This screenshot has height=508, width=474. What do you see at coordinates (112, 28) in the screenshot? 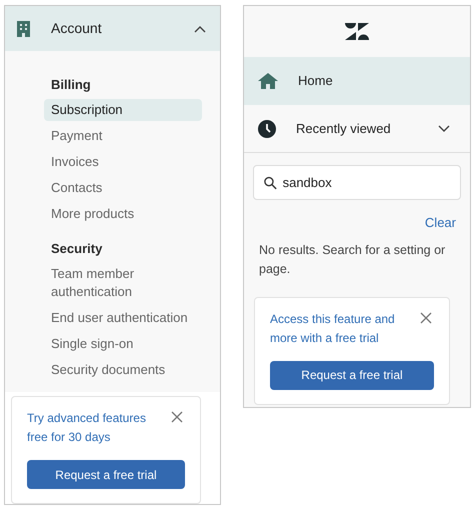
I see `account-header: Account` at bounding box center [112, 28].